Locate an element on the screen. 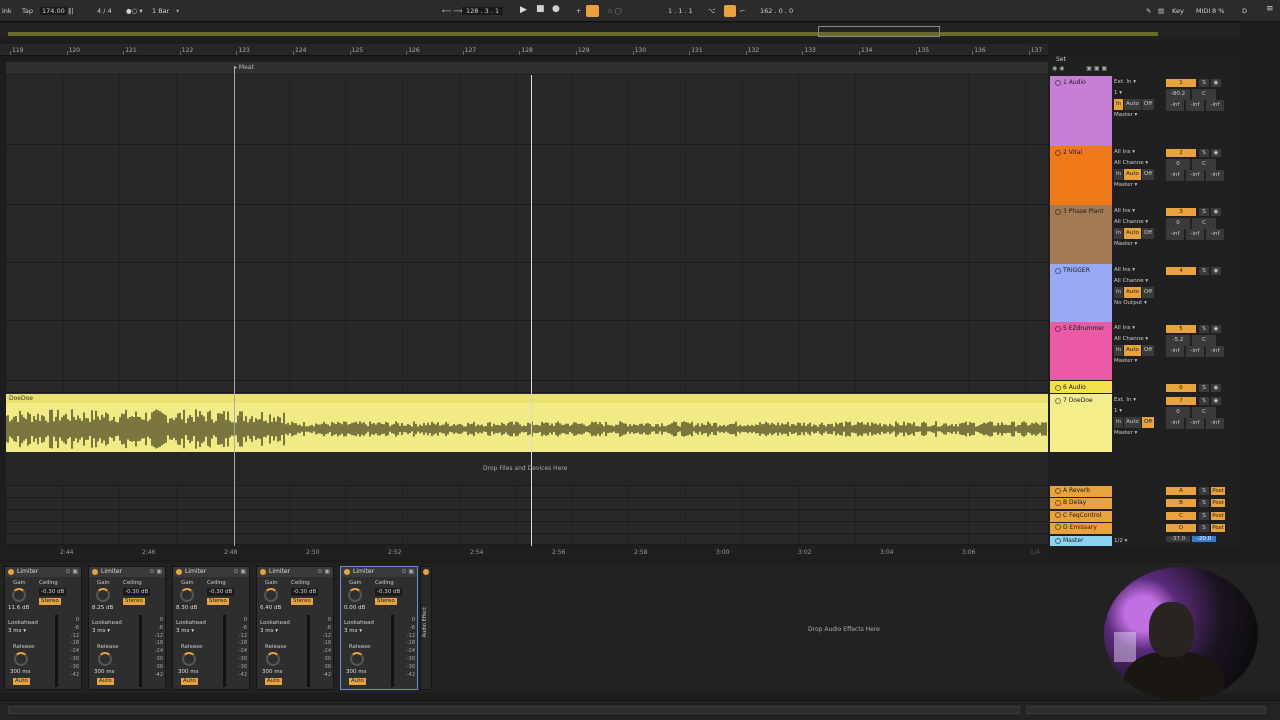  stereo-toggle: Stereo is located at coordinates (302, 601).